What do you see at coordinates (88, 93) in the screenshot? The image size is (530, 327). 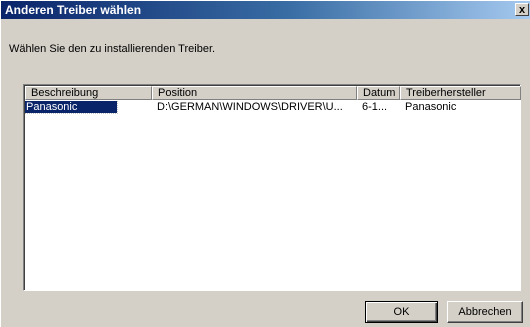 I see `column-header-beschreibung: Beschreibung` at bounding box center [88, 93].